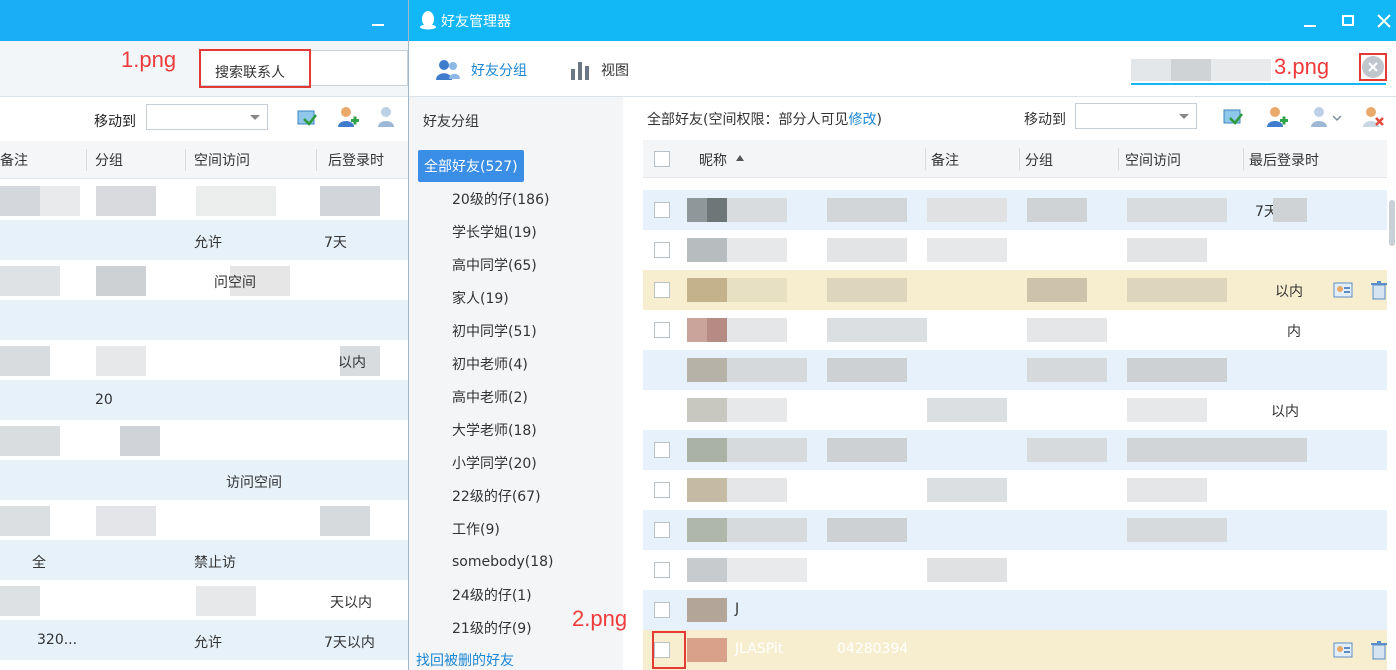  I want to click on sidebar-item-group: 高中同学(65), so click(494, 265).